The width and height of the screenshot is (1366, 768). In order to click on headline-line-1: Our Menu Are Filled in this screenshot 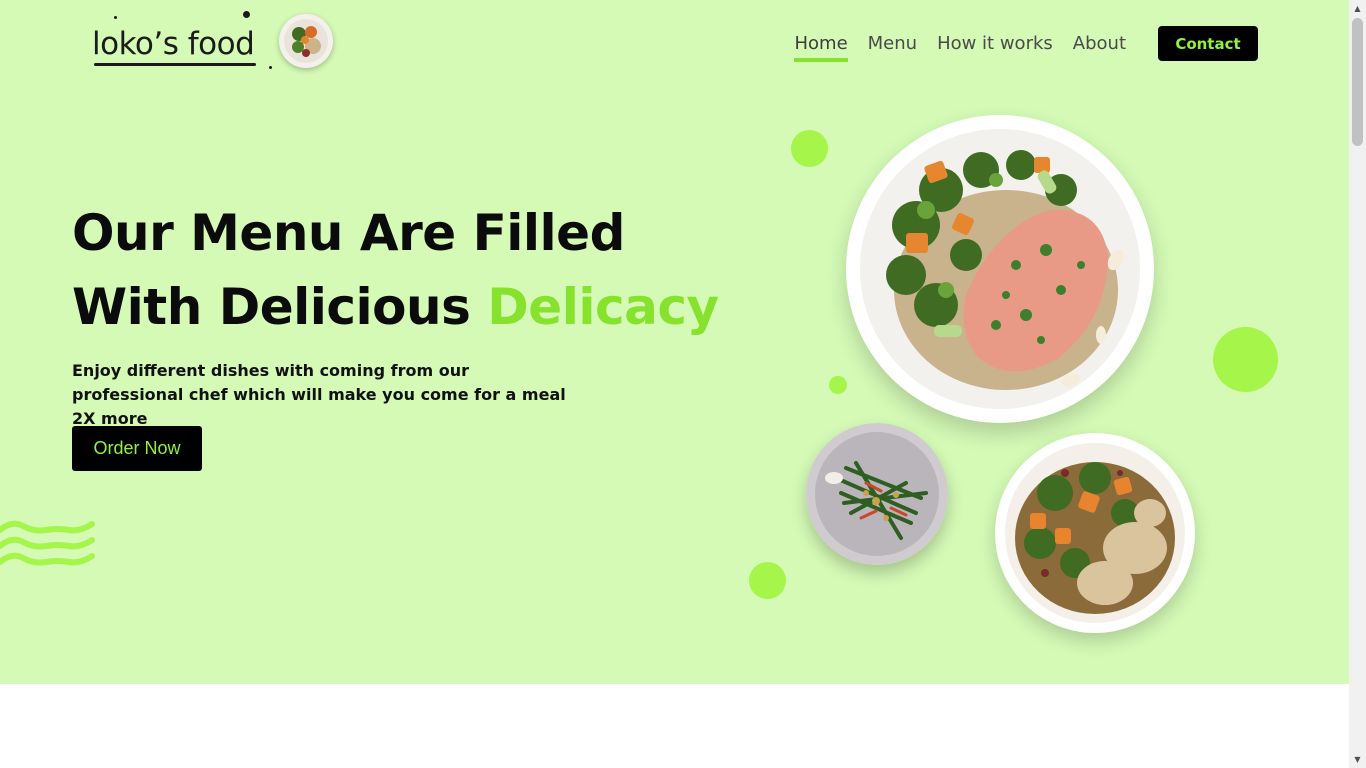, I will do `click(348, 233)`.